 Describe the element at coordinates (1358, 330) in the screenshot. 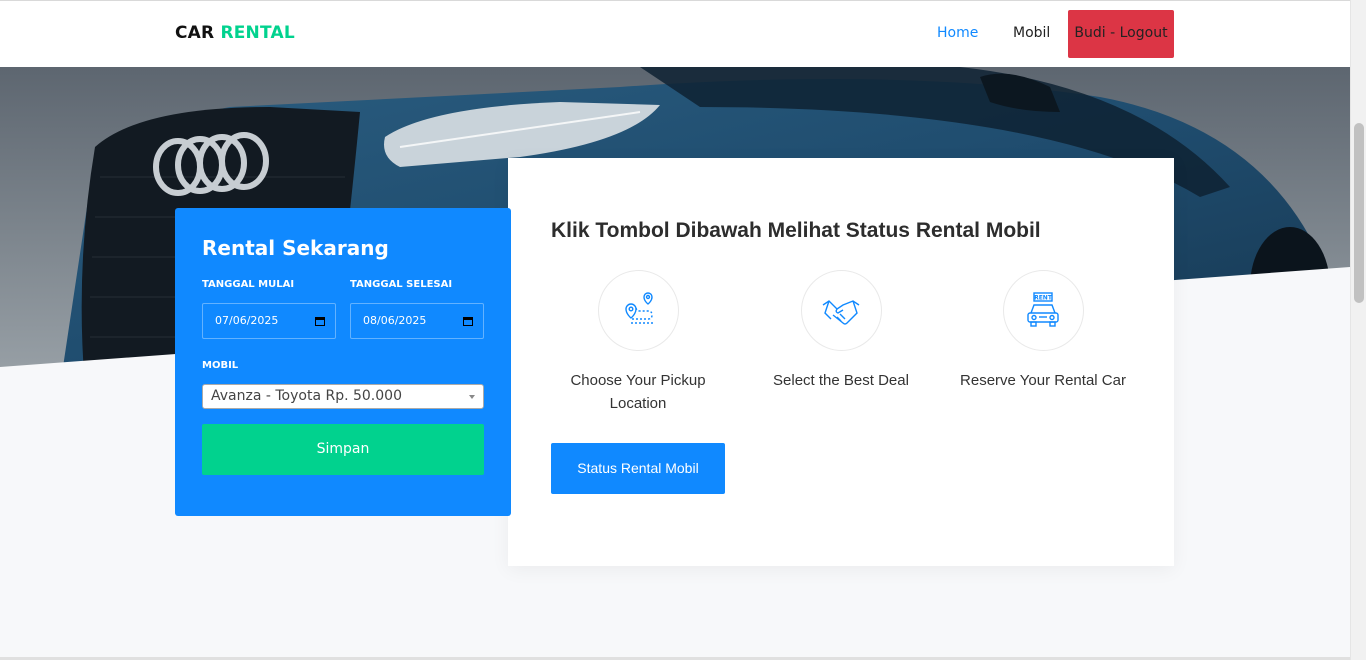

I see `scrollbar` at that location.